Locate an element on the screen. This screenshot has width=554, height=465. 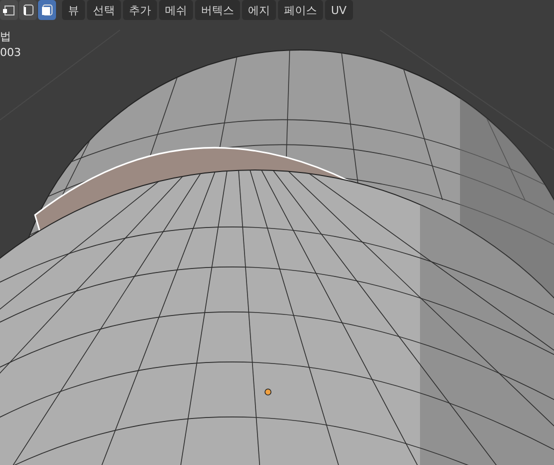
menu-item: 선택 is located at coordinates (104, 10).